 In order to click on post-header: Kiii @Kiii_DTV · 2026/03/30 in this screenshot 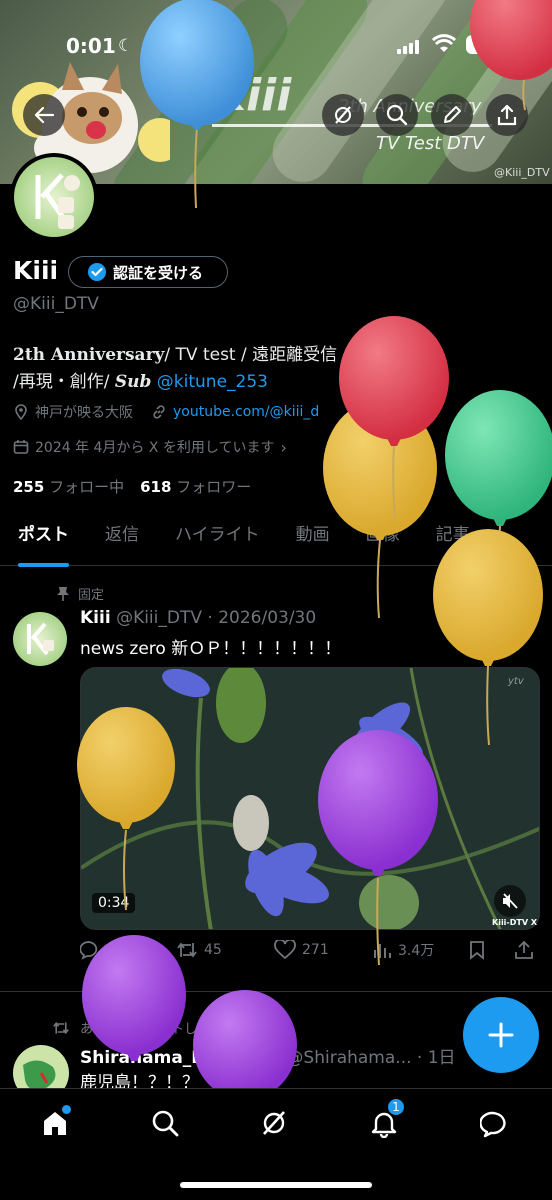, I will do `click(198, 618)`.